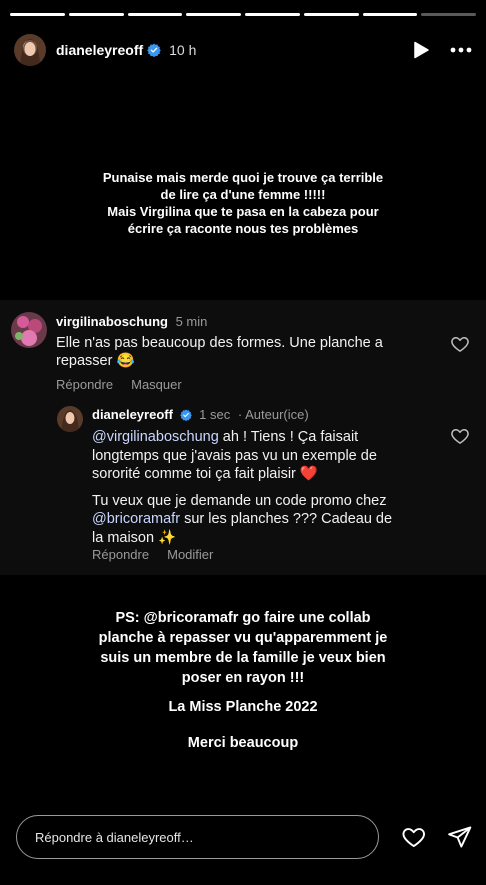 This screenshot has width=486, height=885. What do you see at coordinates (459, 837) in the screenshot?
I see `send-icon` at bounding box center [459, 837].